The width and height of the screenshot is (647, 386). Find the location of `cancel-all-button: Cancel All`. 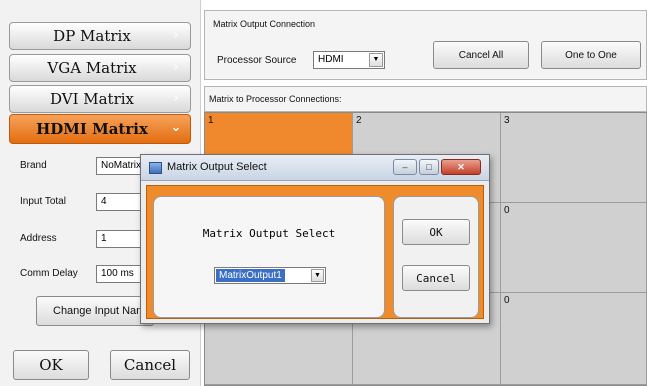

cancel-all-button: Cancel All is located at coordinates (481, 55).